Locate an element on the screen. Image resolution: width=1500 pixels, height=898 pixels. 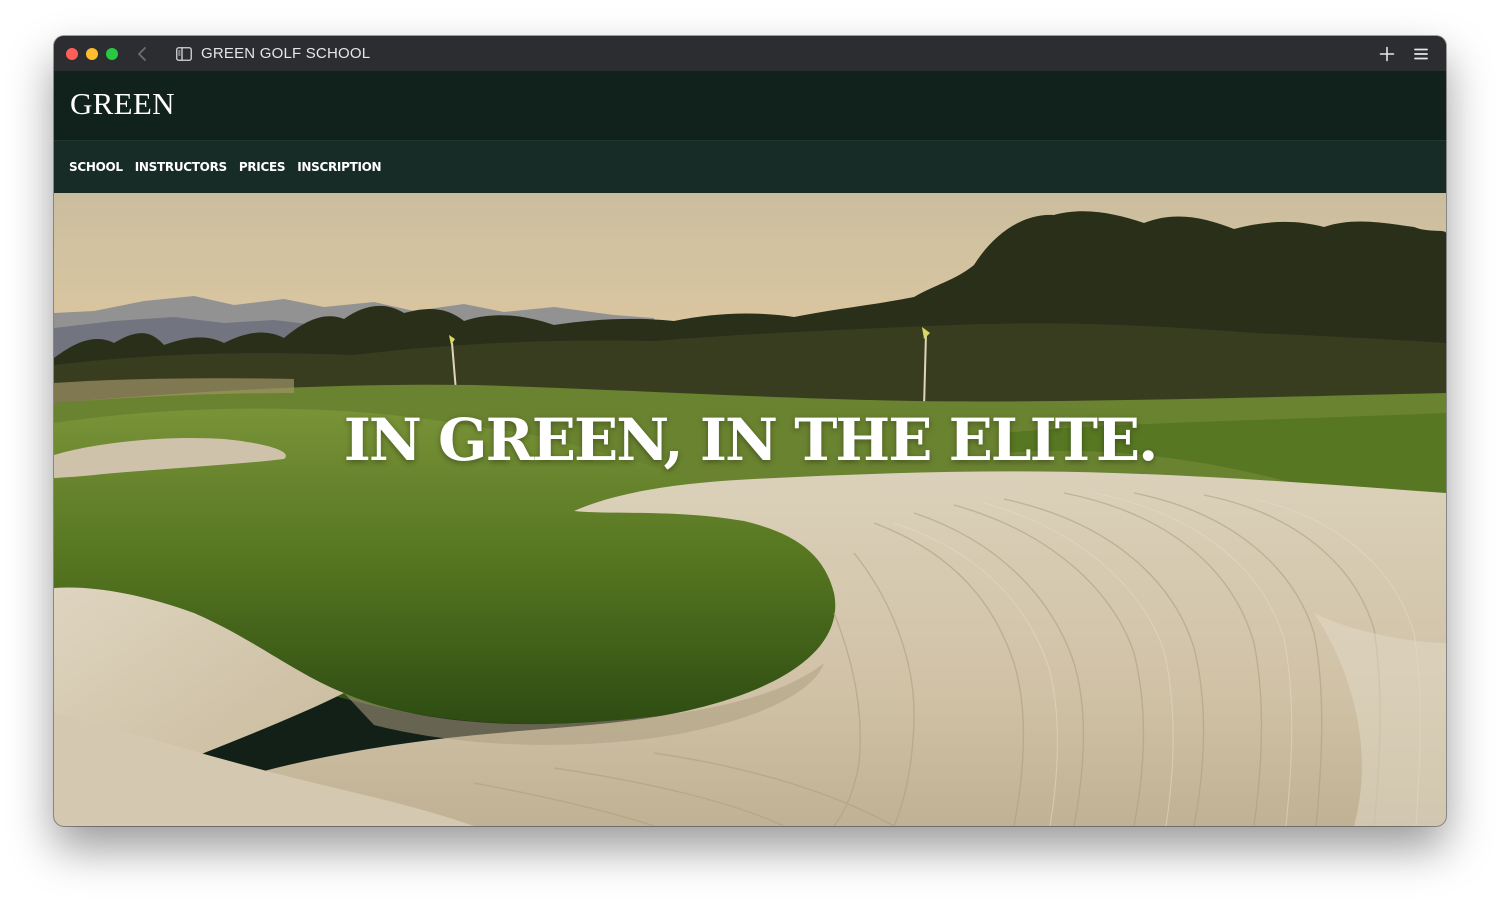
hero-headline: IN GREEN, IN THE ELITE. is located at coordinates (751, 440).